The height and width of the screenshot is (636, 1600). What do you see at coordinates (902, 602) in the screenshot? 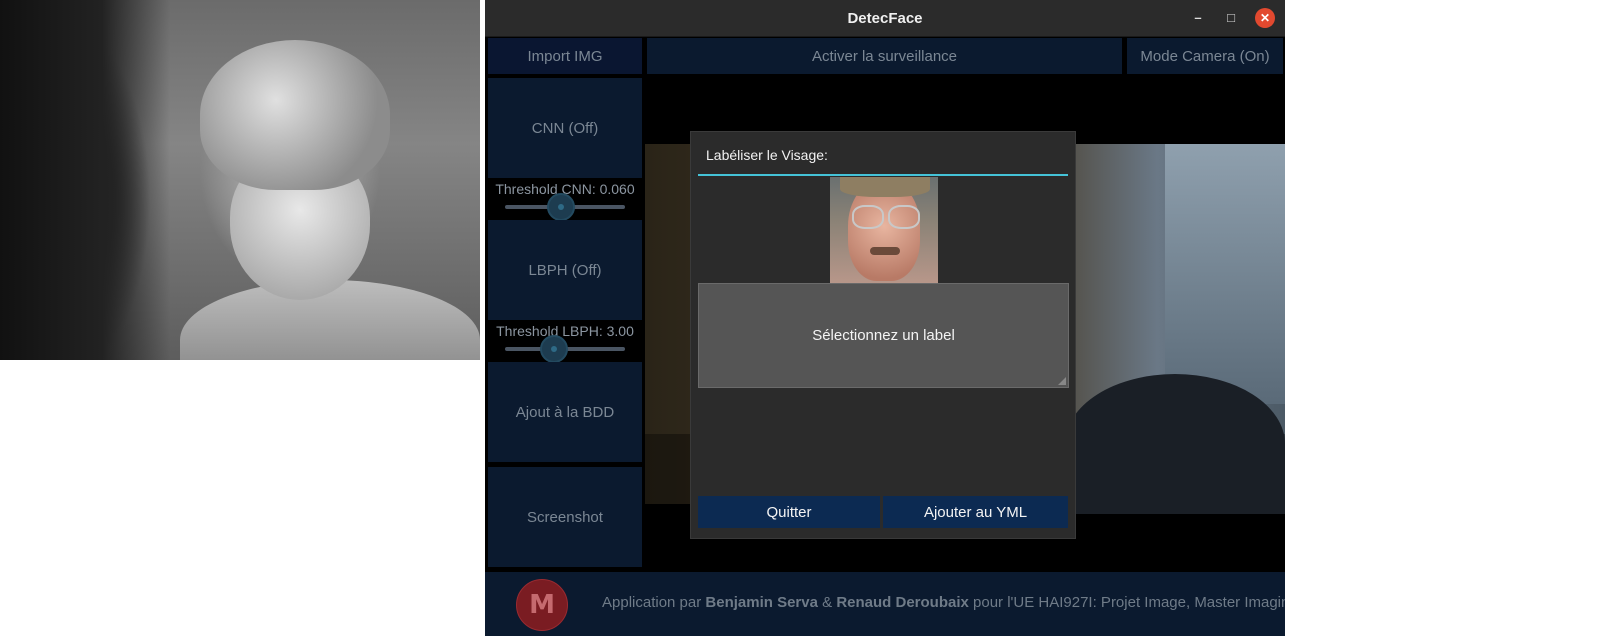
I see `author-2: Renaud Deroubaix` at bounding box center [902, 602].